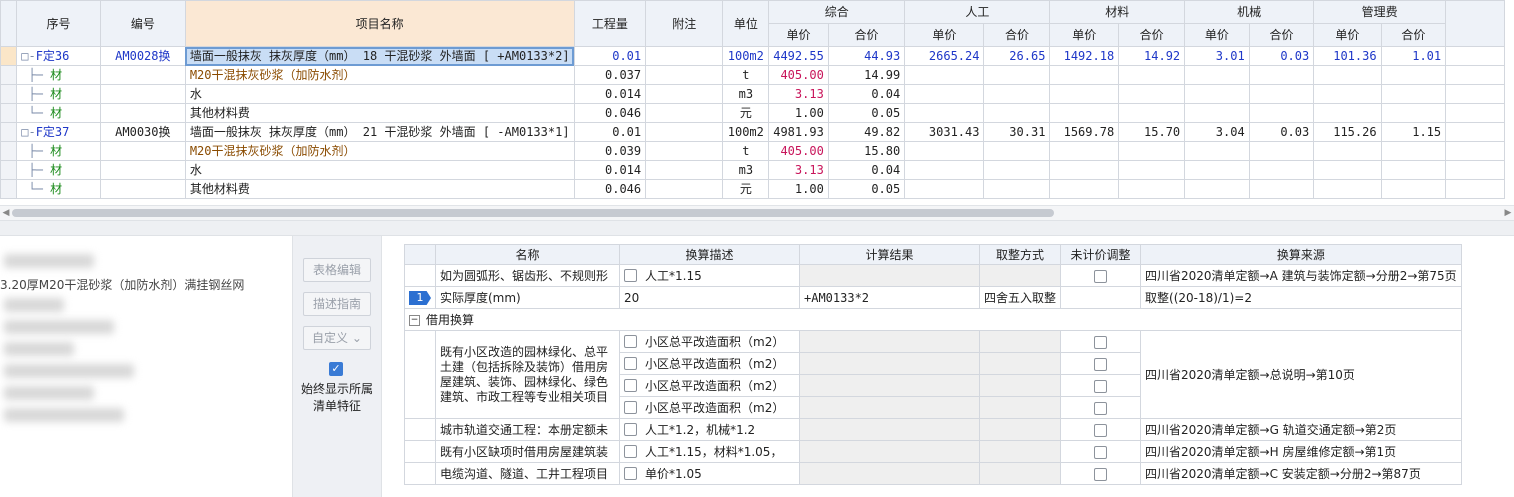 The width and height of the screenshot is (1514, 497). I want to click on name-cell: 城市轨道交通工程：本册定额未, so click(527, 429).